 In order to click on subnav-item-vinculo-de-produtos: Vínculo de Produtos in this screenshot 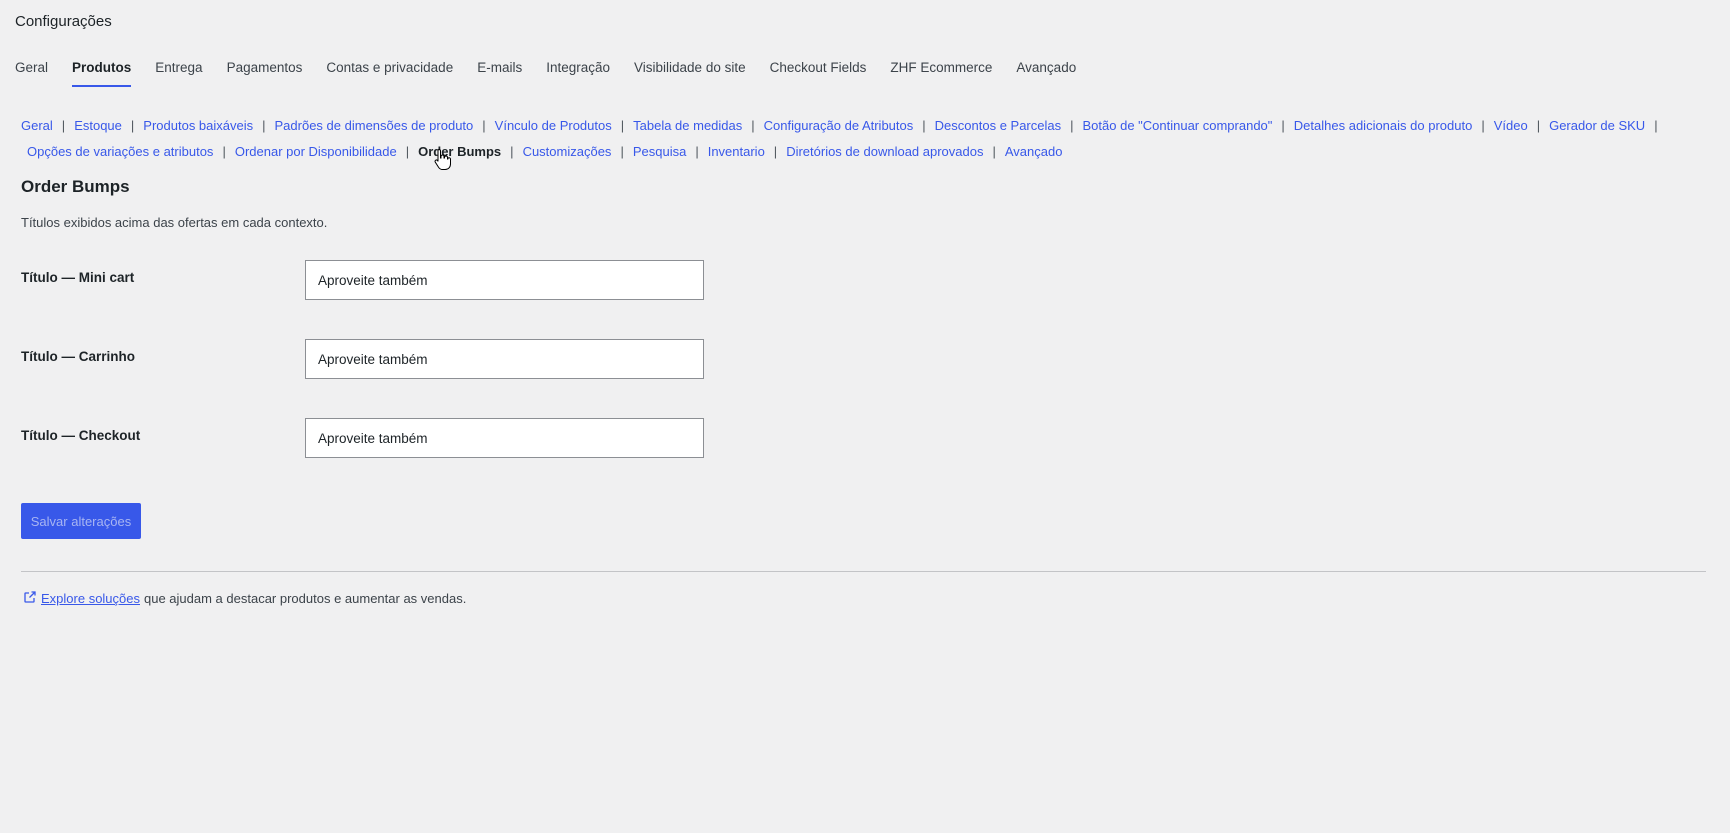, I will do `click(553, 125)`.